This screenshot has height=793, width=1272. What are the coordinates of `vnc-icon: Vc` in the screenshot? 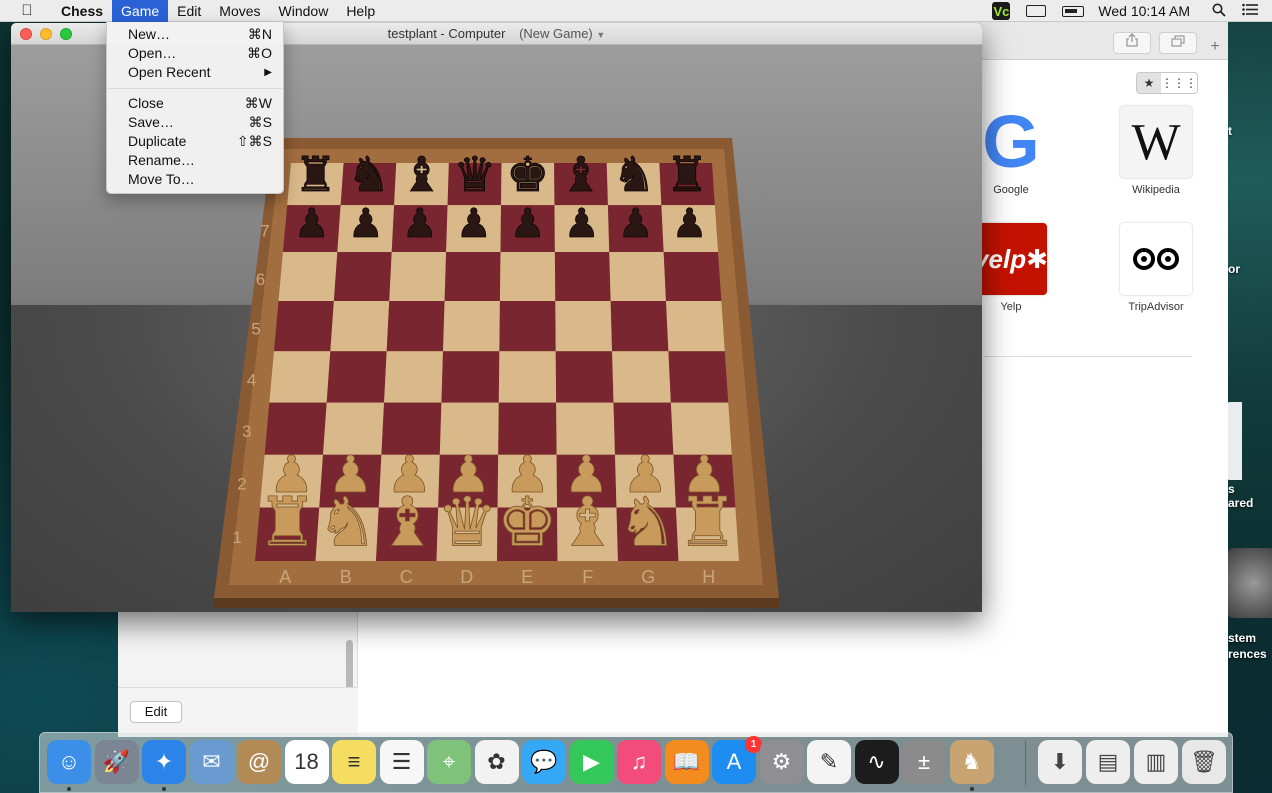 It's located at (1001, 11).